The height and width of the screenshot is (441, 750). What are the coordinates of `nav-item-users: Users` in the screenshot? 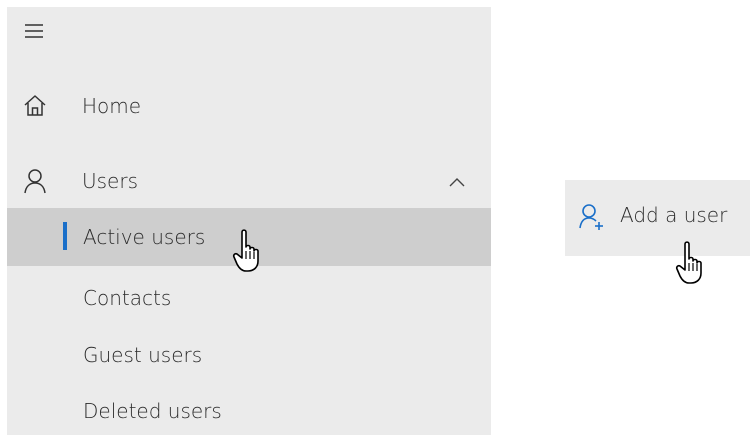 It's located at (249, 181).